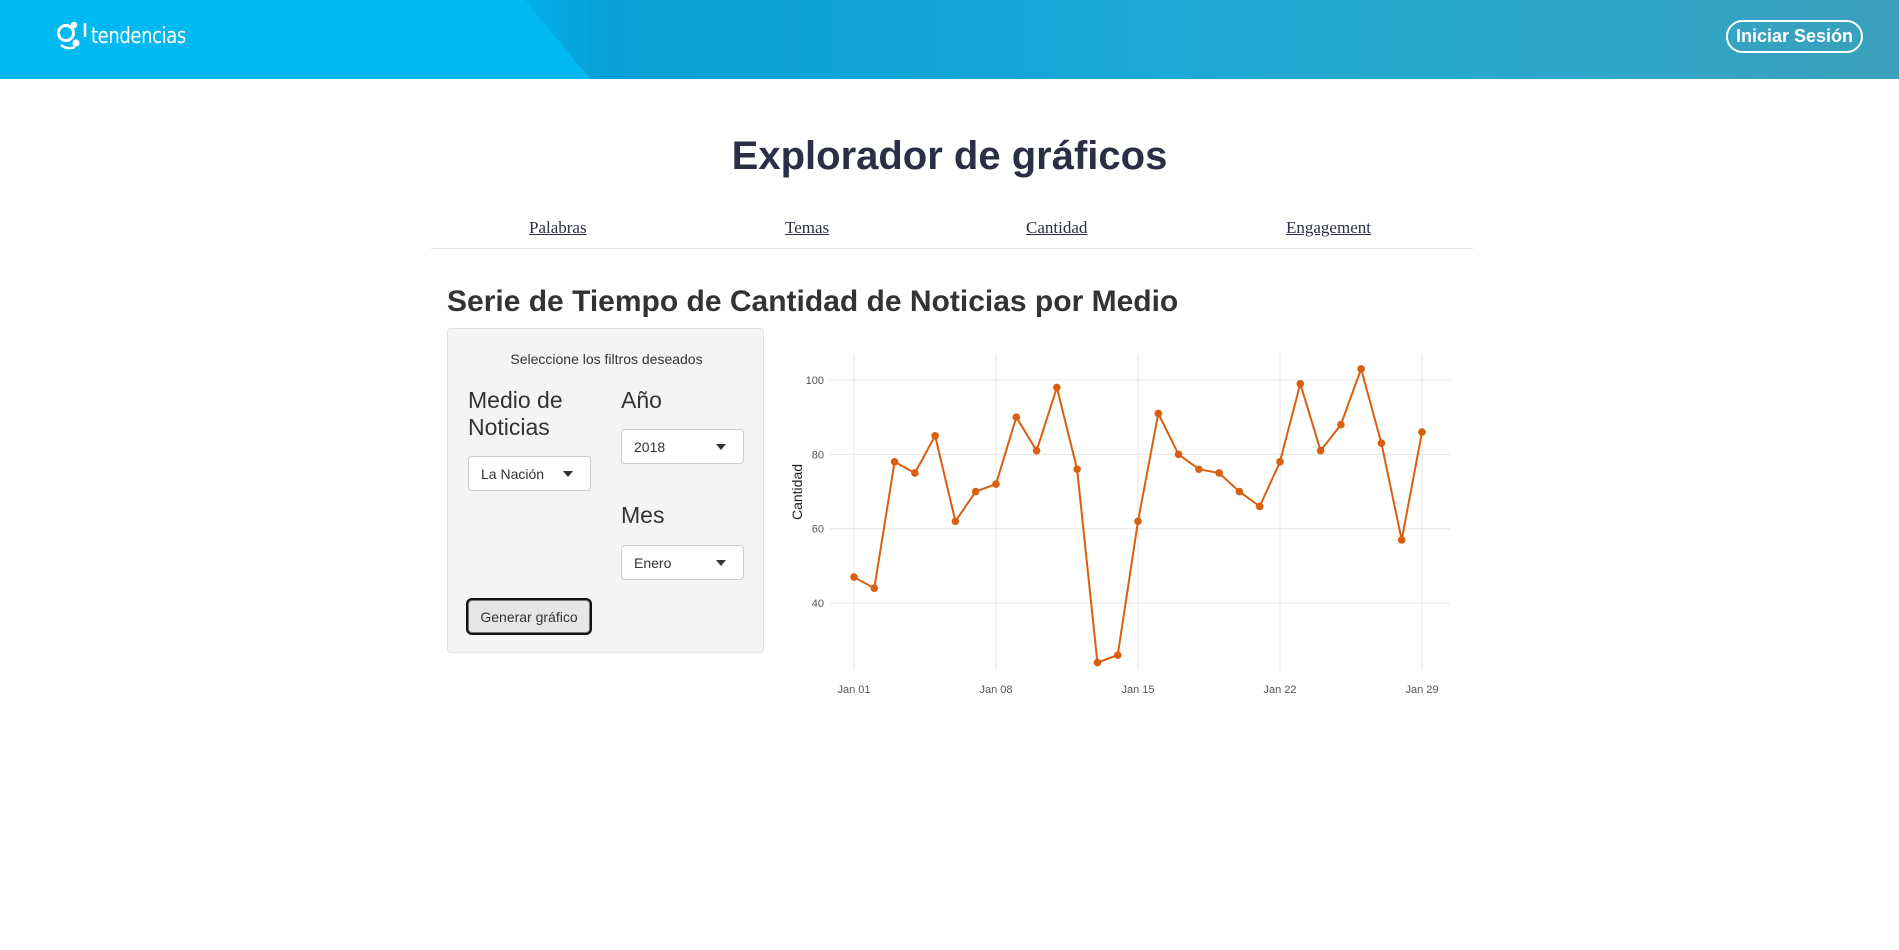  Describe the element at coordinates (952, 233) in the screenshot. I see `chart-tabs: Palabras Temas Cantidad Engagement` at that location.